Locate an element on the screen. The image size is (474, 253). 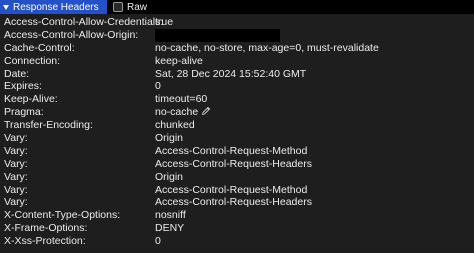
header-value: timeout=60 is located at coordinates (181, 99).